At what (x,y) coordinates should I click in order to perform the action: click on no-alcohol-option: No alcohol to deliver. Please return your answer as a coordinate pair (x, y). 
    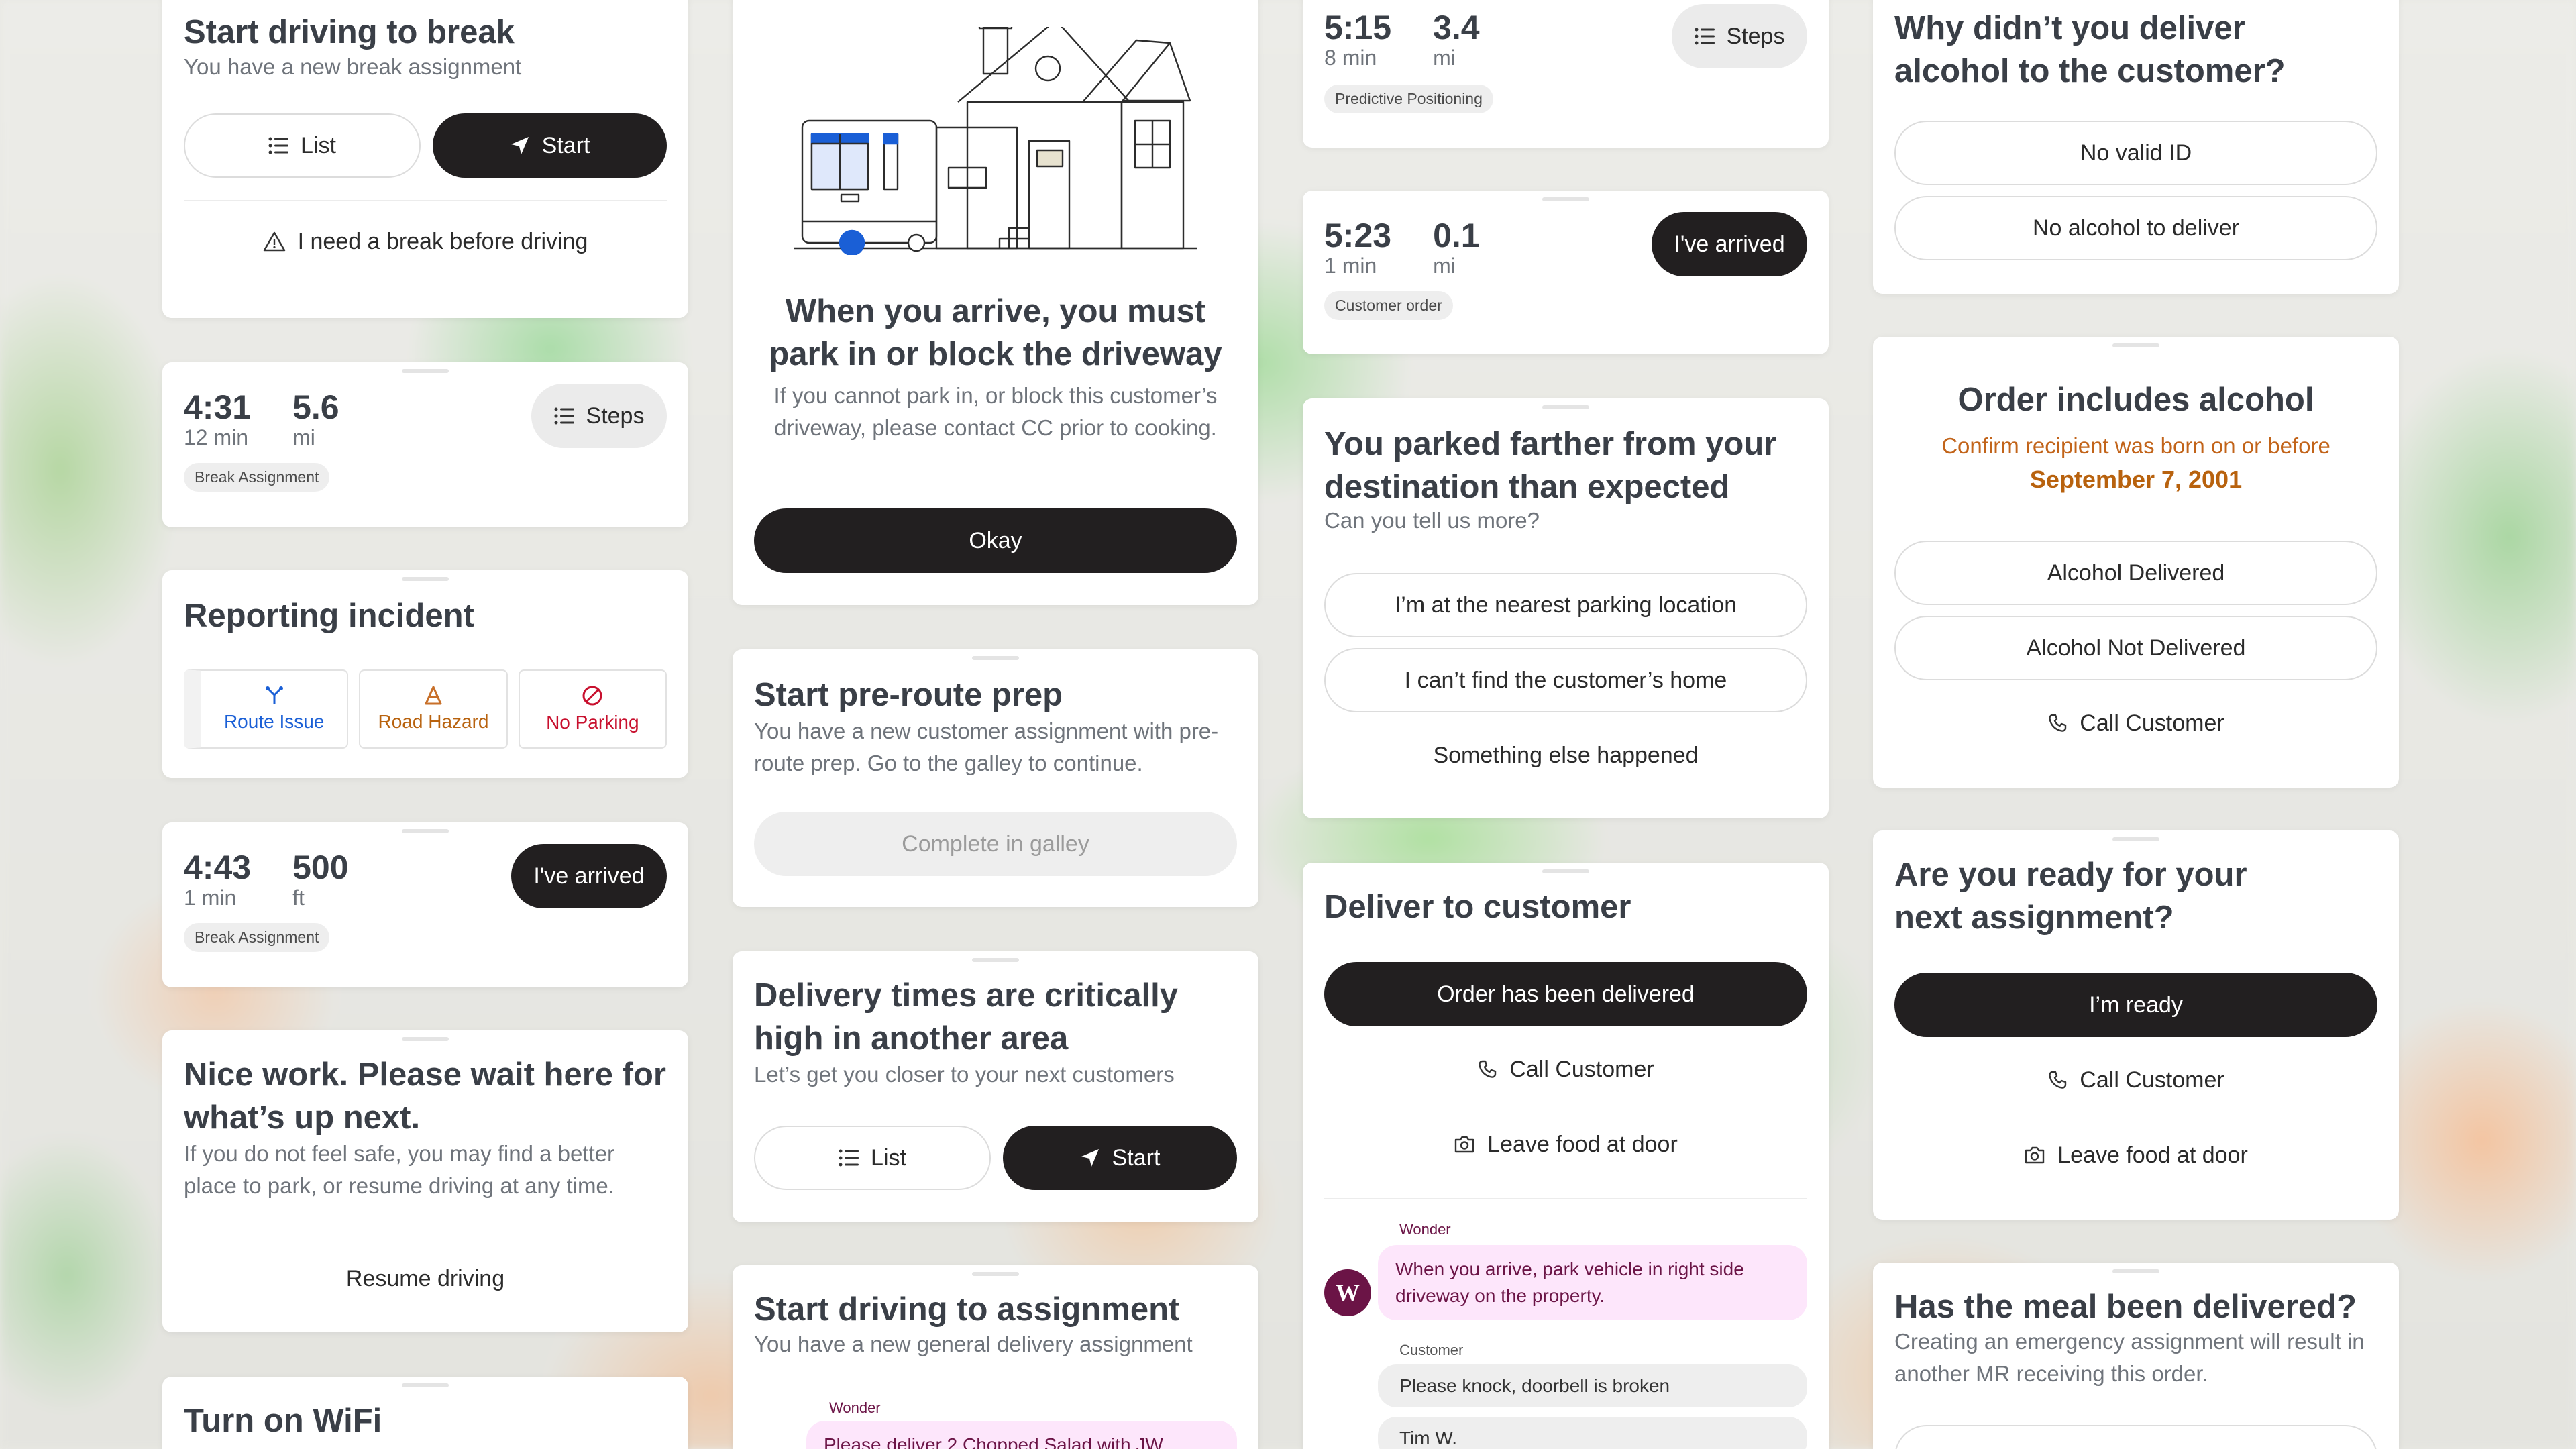
    Looking at the image, I should click on (2135, 228).